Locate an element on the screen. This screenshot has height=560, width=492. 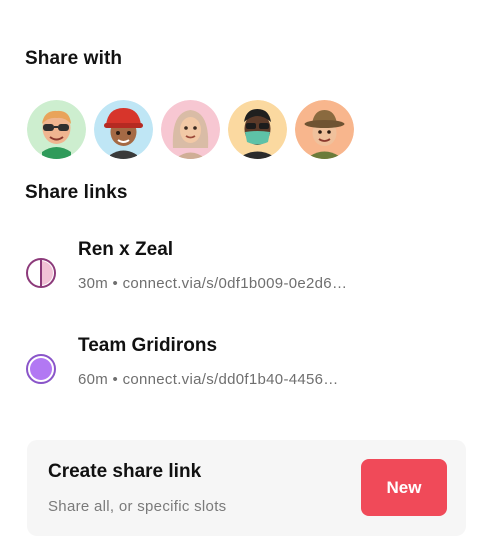
filled-circle-icon is located at coordinates (41, 369).